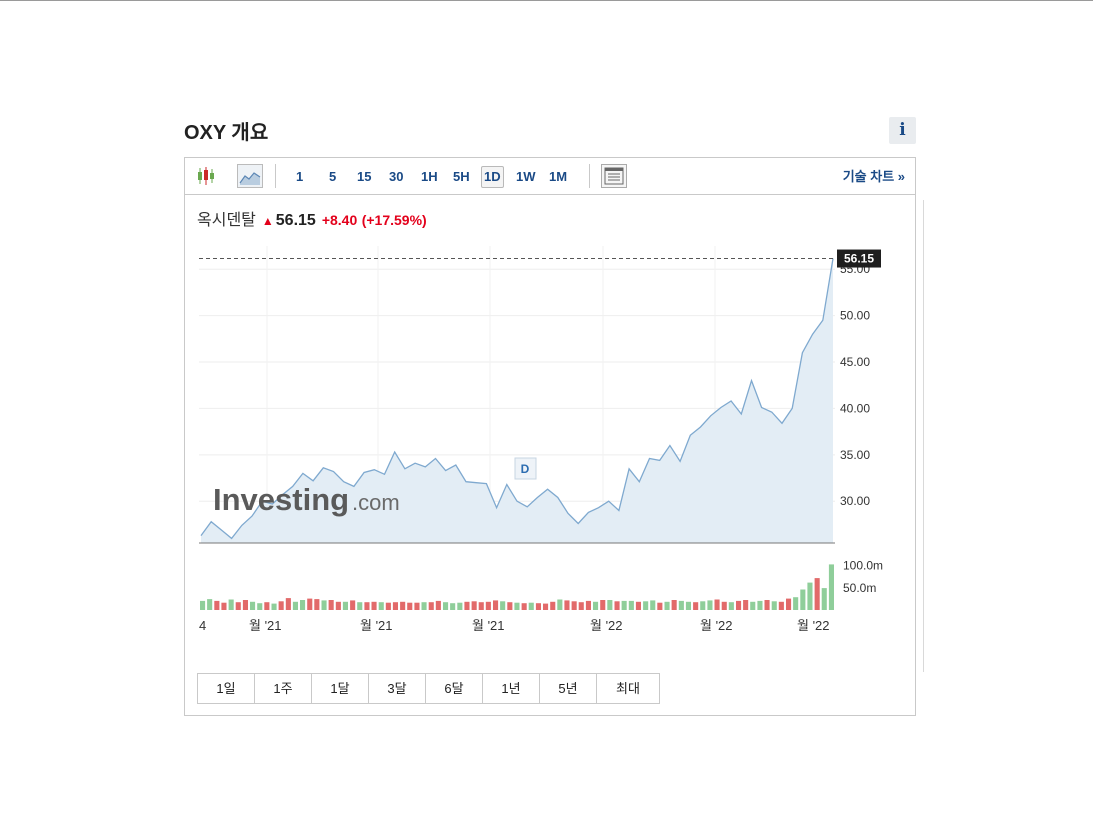 The width and height of the screenshot is (1093, 819). What do you see at coordinates (376, 502) in the screenshot?
I see `watermark-suffix: .com` at bounding box center [376, 502].